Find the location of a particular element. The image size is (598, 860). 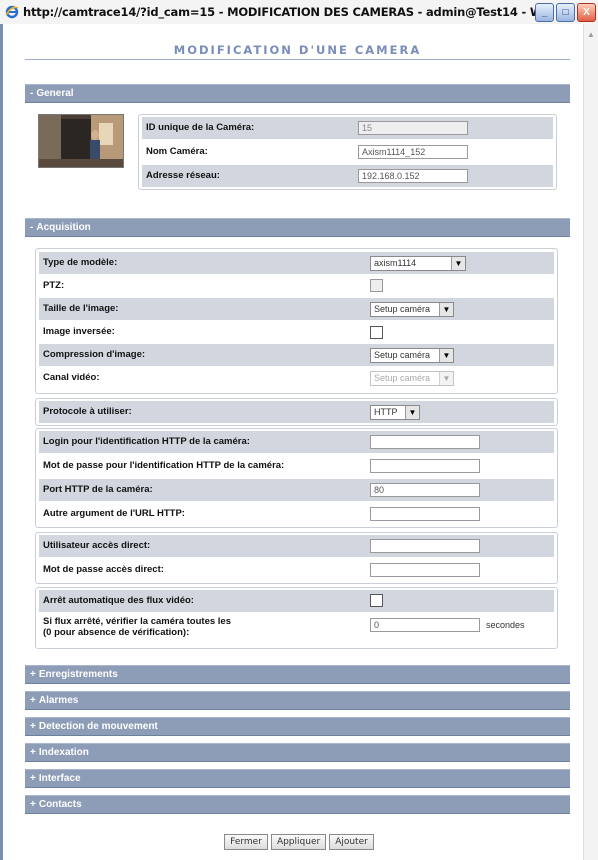

page-title: MODIFICATION D'UNE CAMERA is located at coordinates (297, 50).